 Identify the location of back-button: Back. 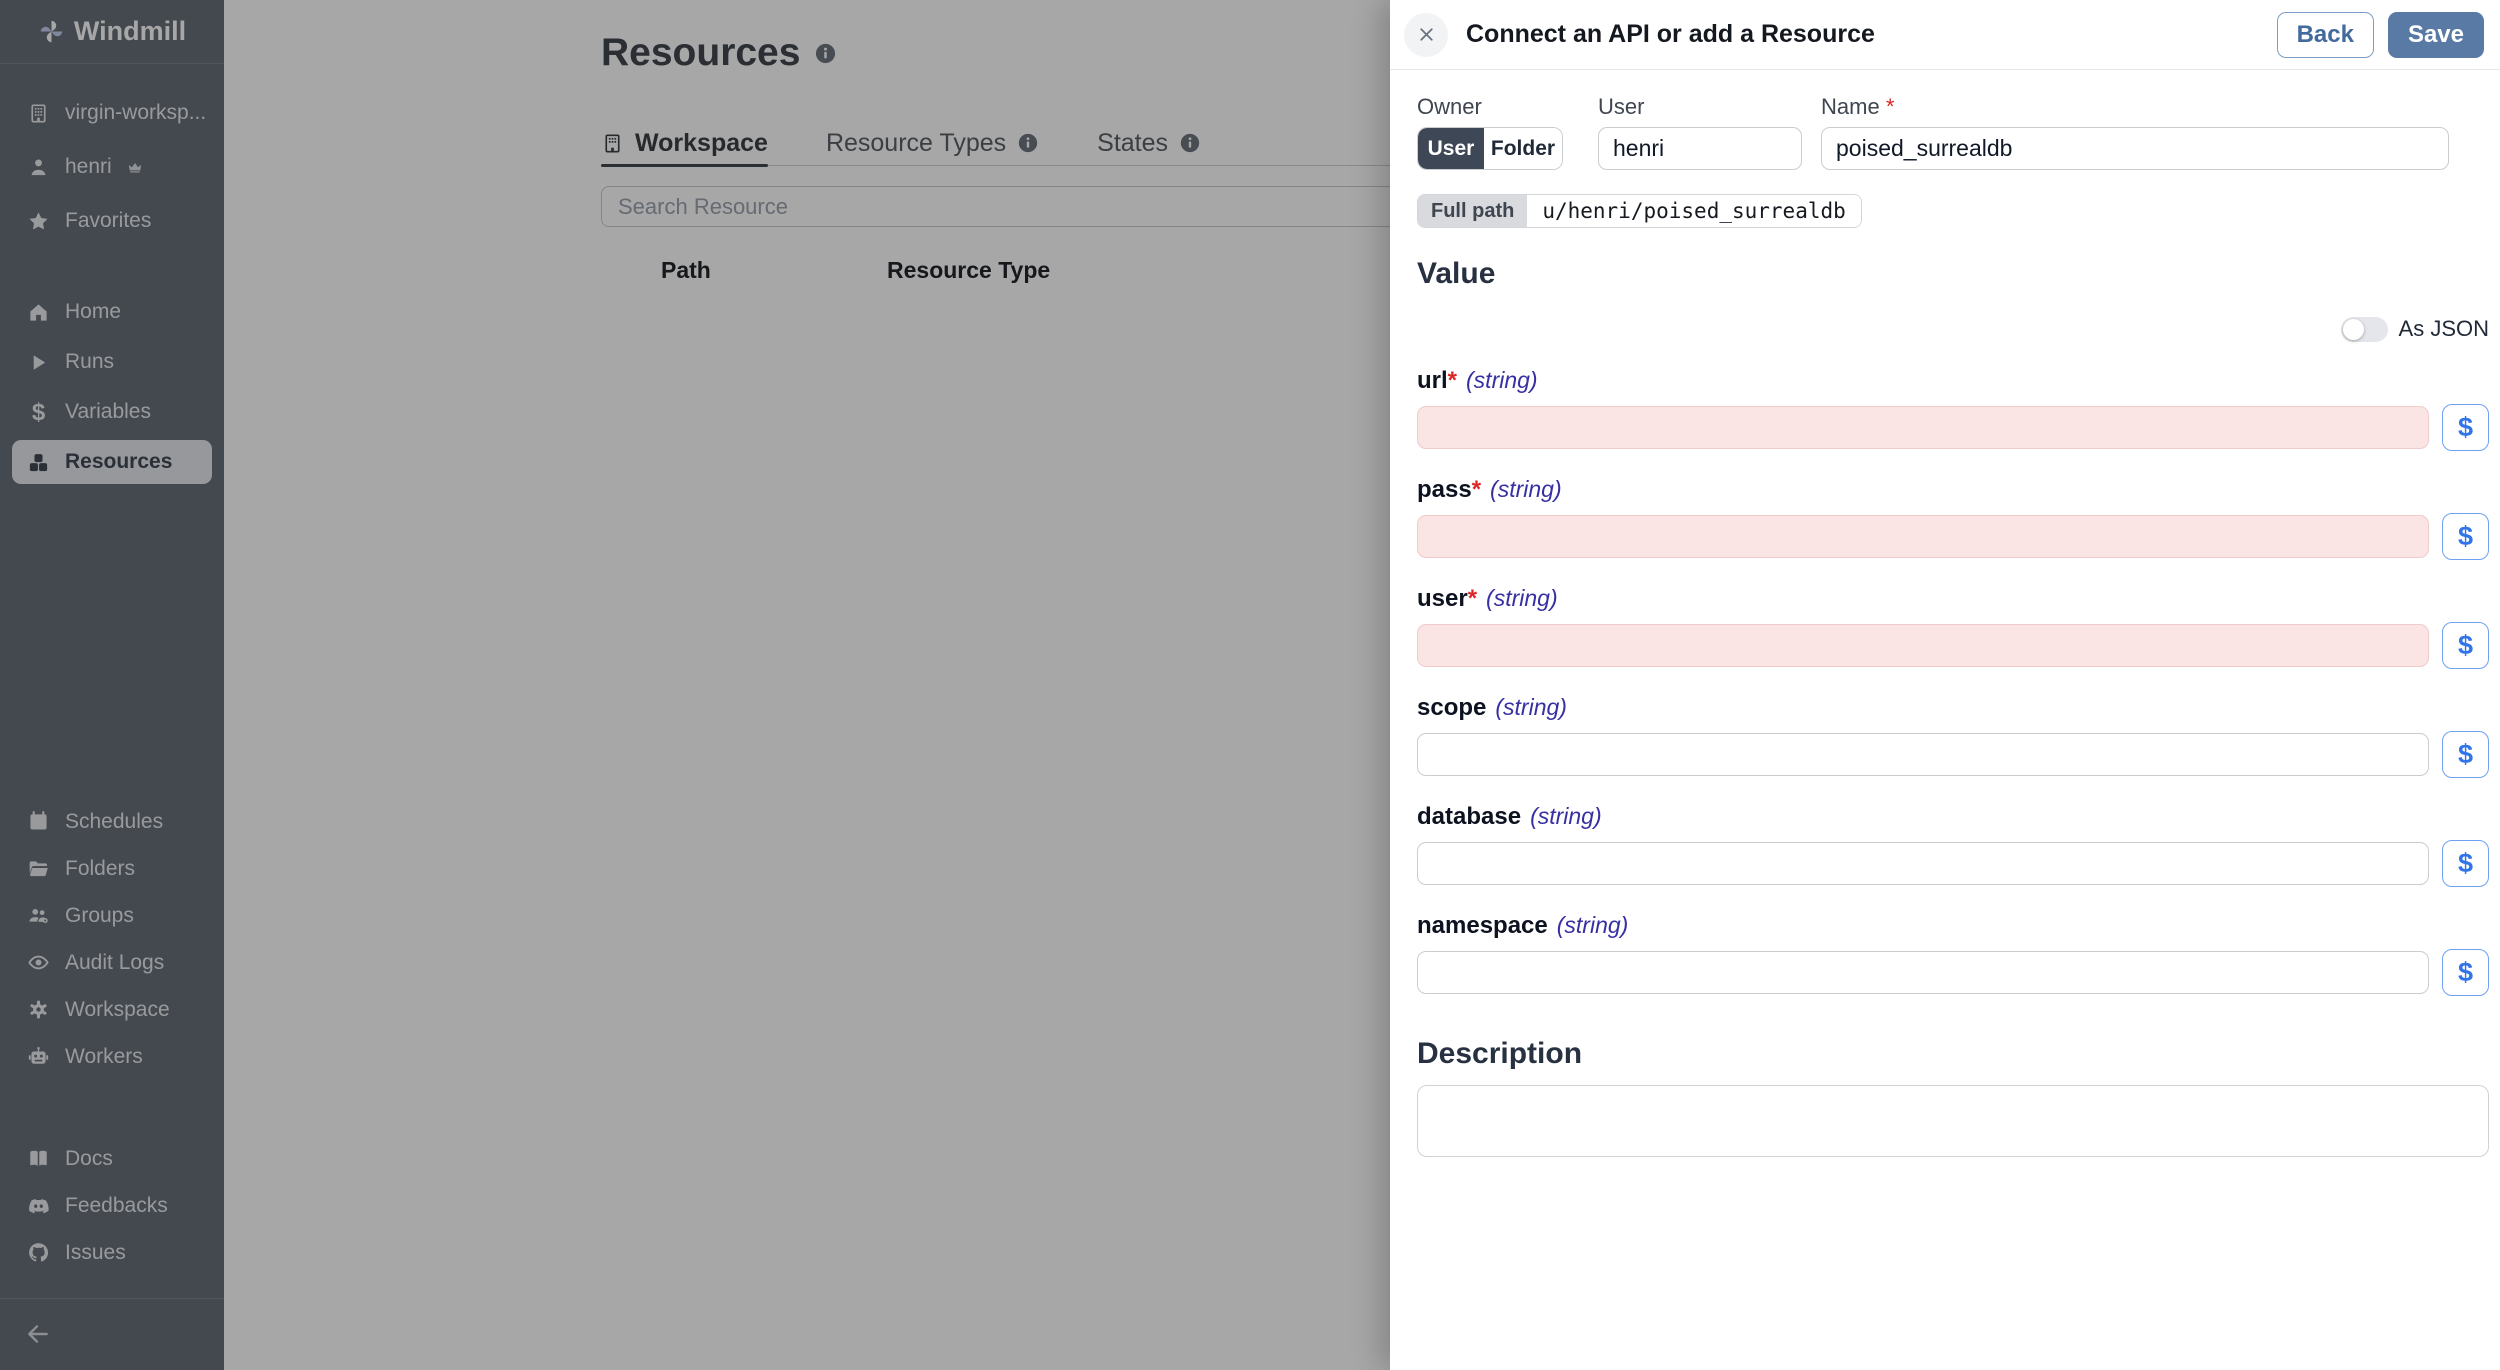
(2325, 34).